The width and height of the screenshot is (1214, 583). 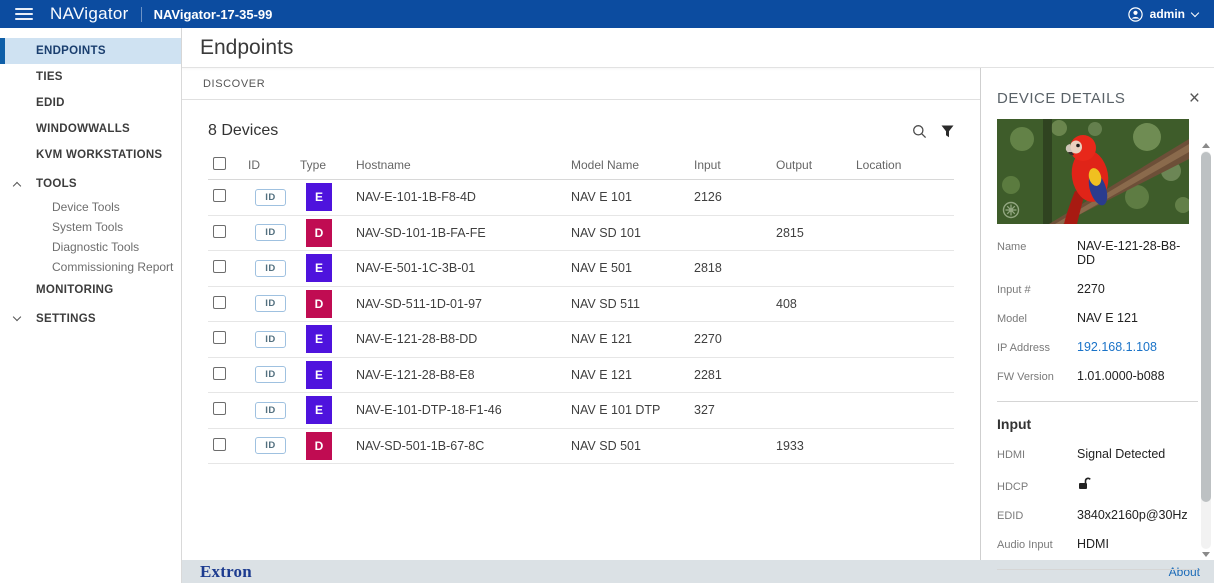 What do you see at coordinates (1117, 347) in the screenshot?
I see `ip-address-link: 192.168.1.108` at bounding box center [1117, 347].